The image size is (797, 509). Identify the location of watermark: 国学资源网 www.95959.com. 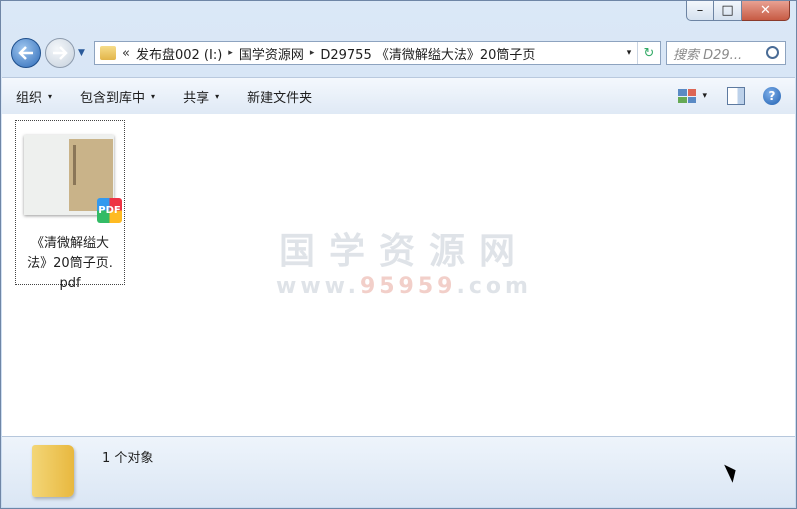
(404, 260).